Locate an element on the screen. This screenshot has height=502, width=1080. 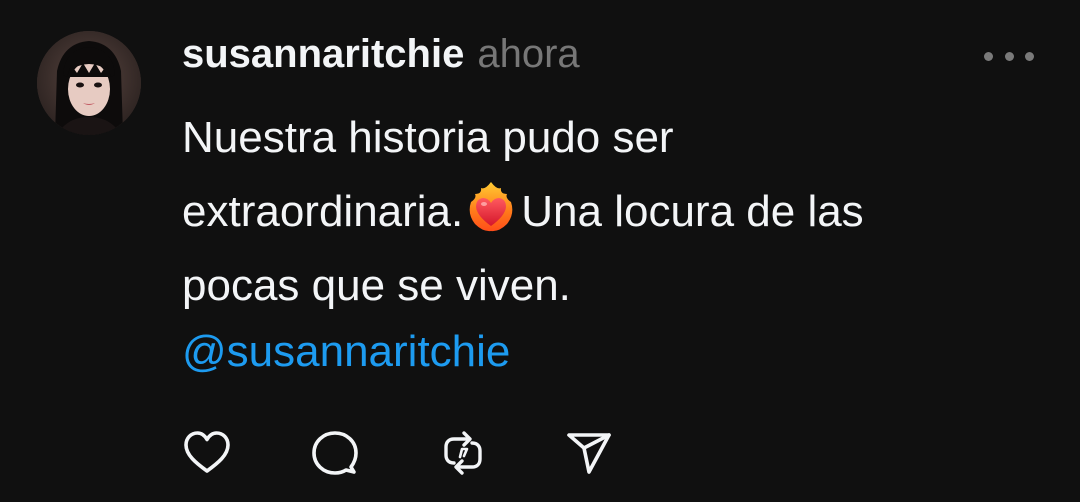
post-header: susannaritchie ahora is located at coordinates (381, 59).